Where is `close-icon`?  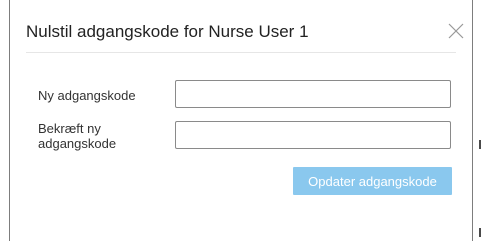
close-icon is located at coordinates (456, 31).